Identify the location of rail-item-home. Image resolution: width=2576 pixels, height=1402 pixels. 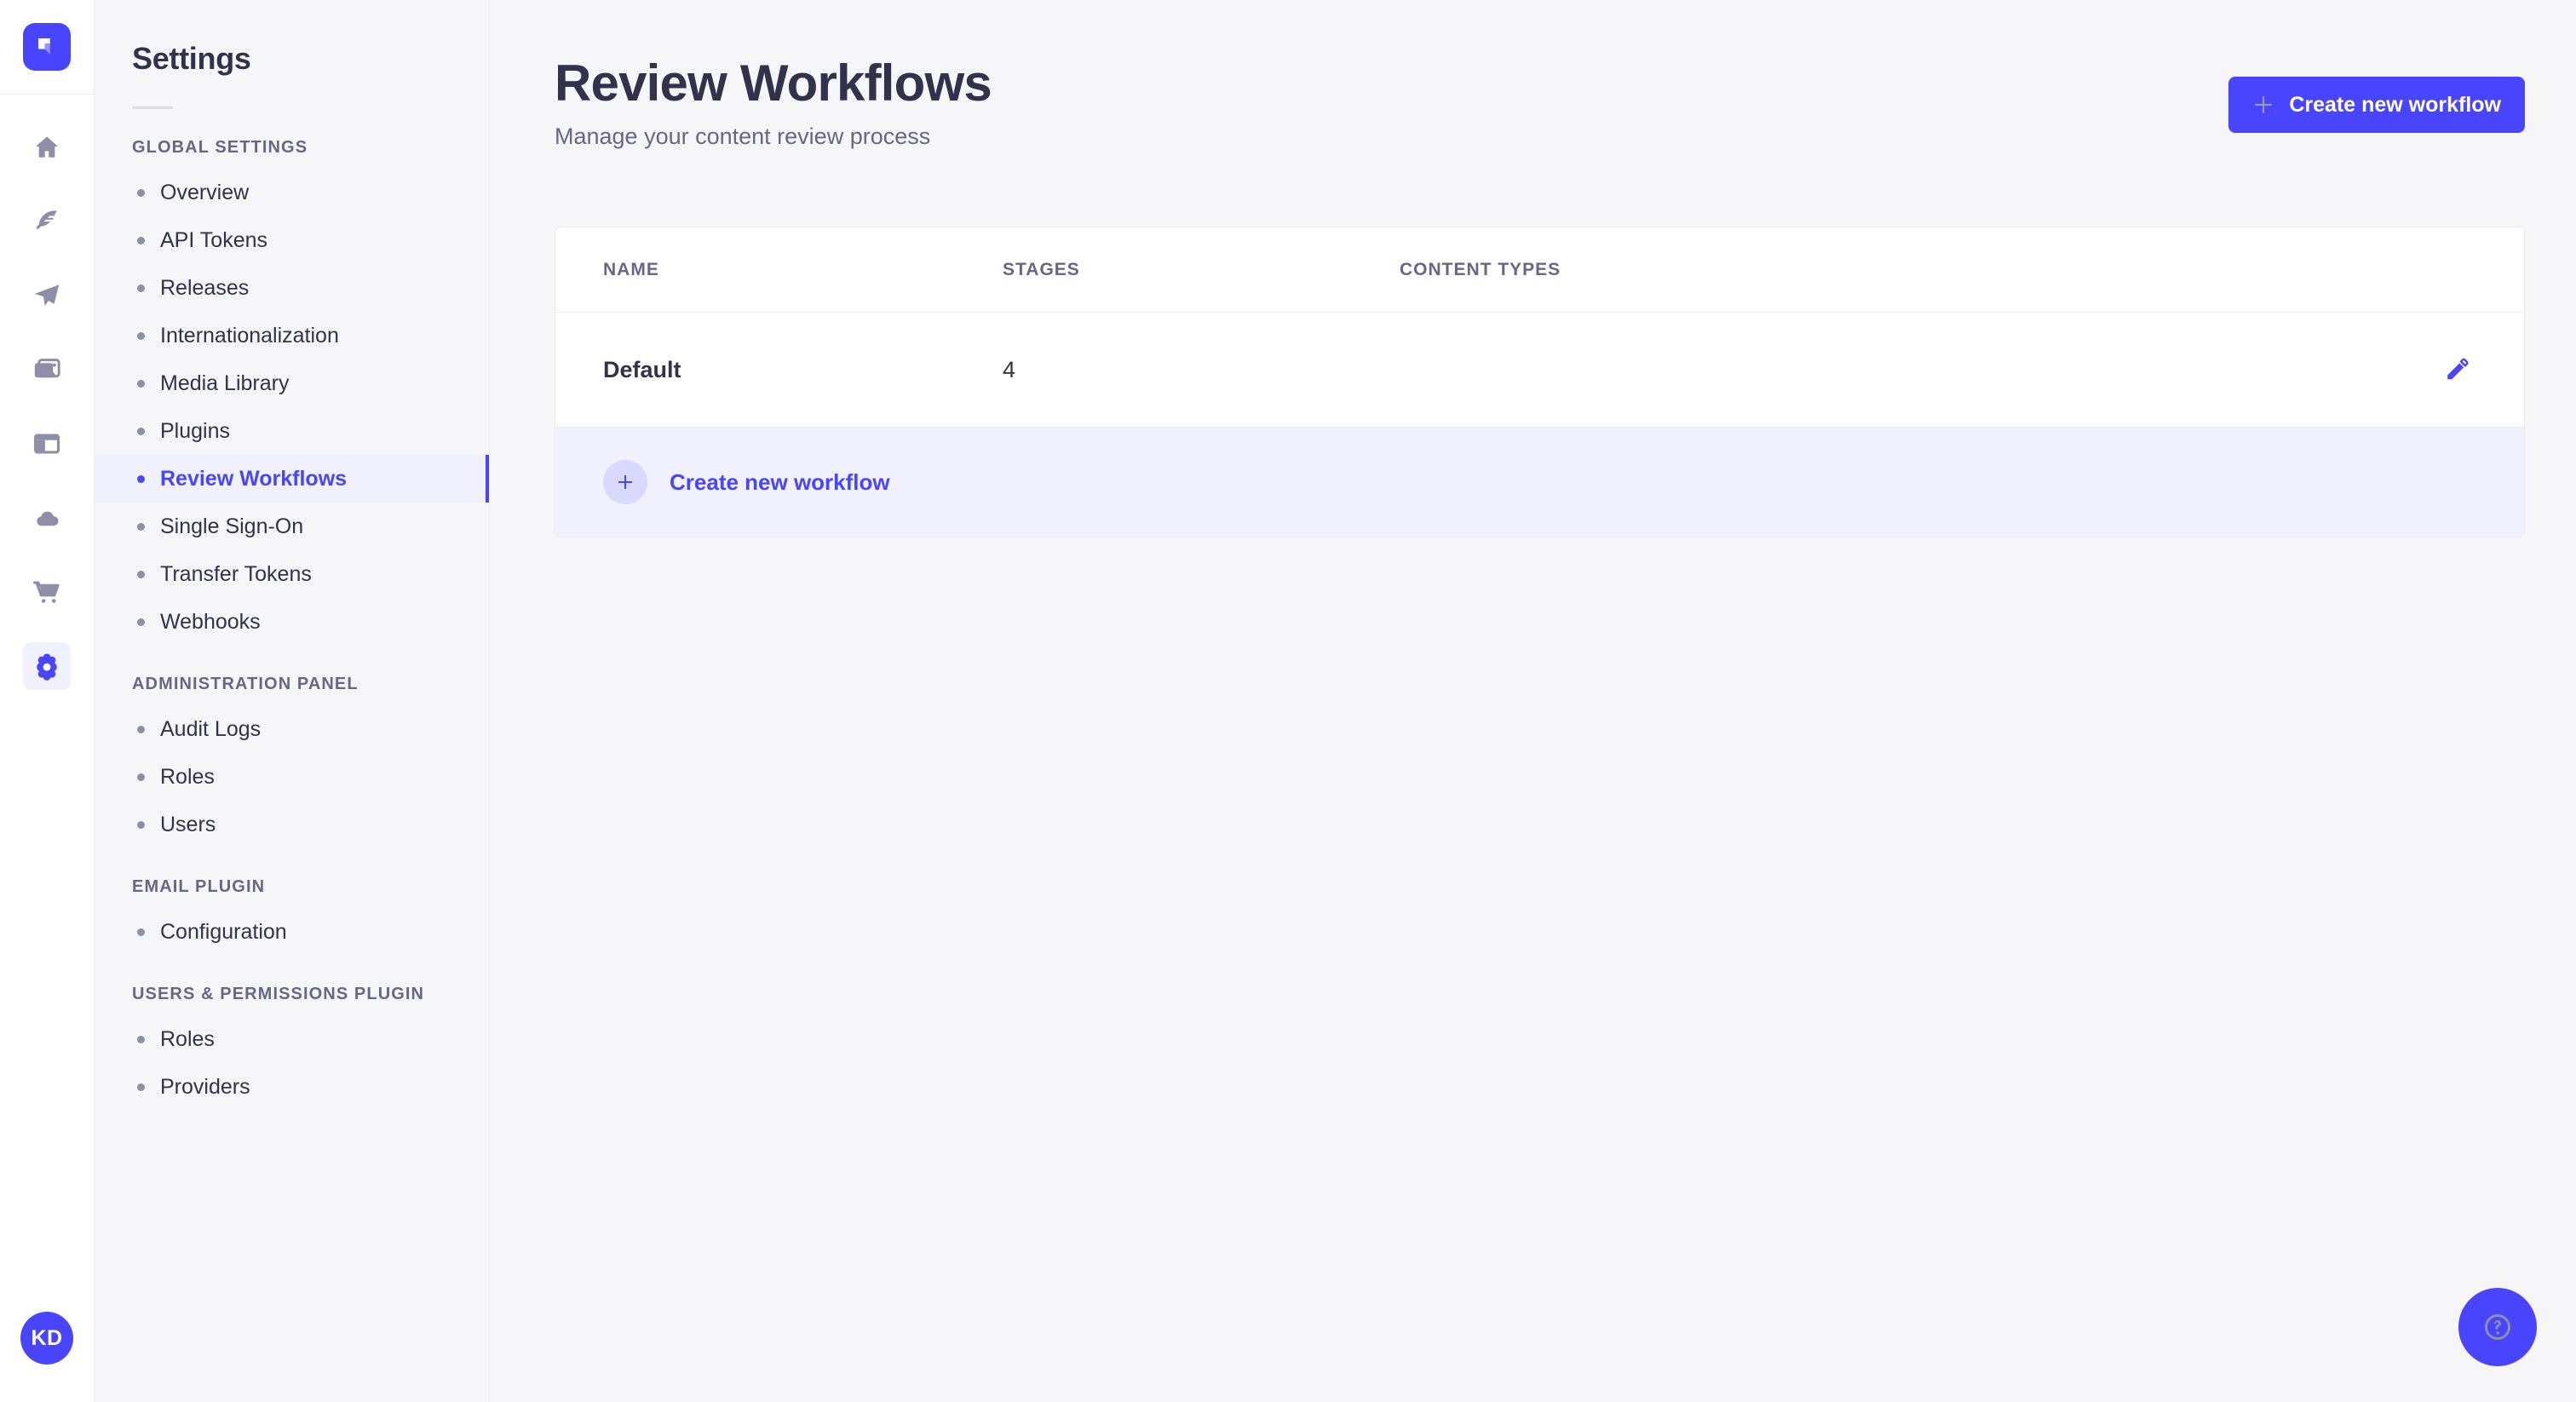
(47, 147).